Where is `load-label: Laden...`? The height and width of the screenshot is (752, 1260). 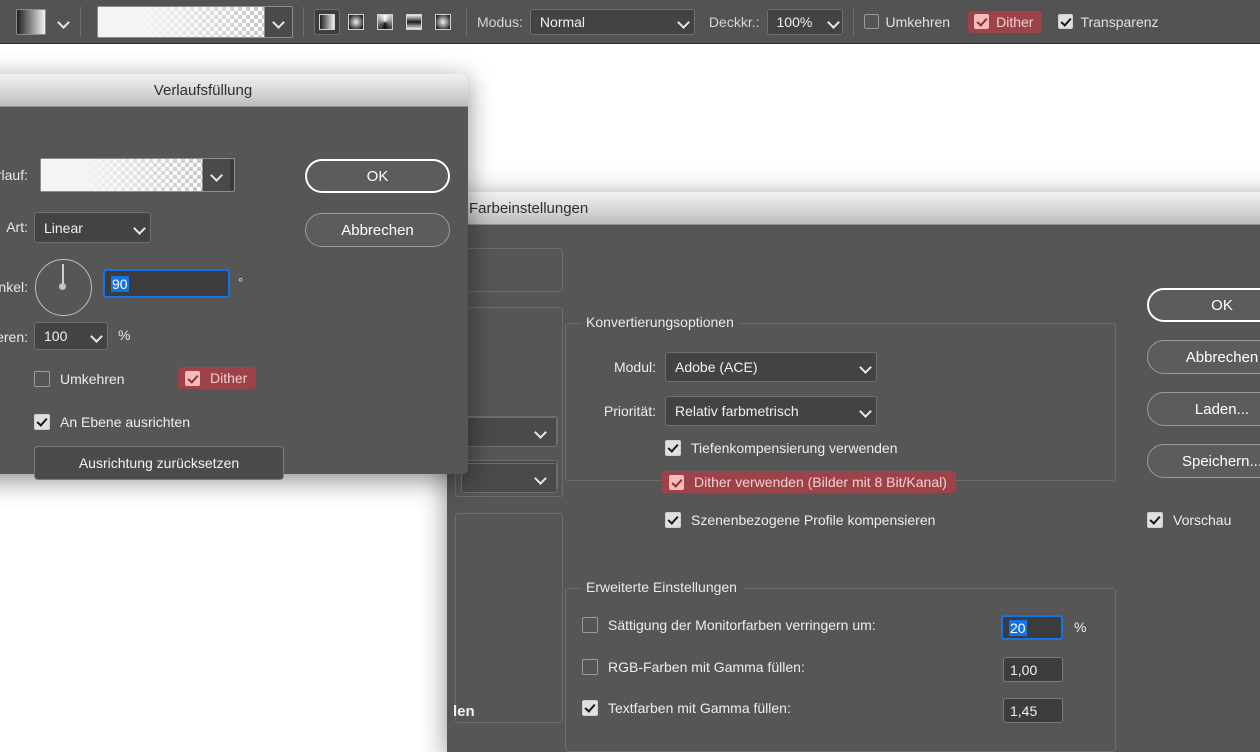 load-label: Laden... is located at coordinates (1222, 409).